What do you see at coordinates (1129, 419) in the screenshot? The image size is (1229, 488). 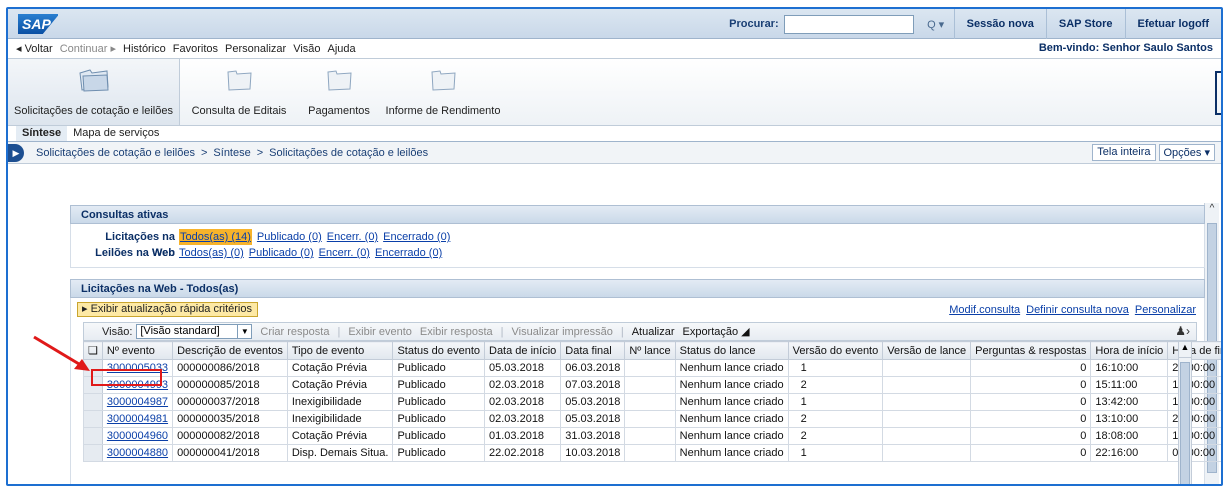 I see `table-cell: 13:10:00` at bounding box center [1129, 419].